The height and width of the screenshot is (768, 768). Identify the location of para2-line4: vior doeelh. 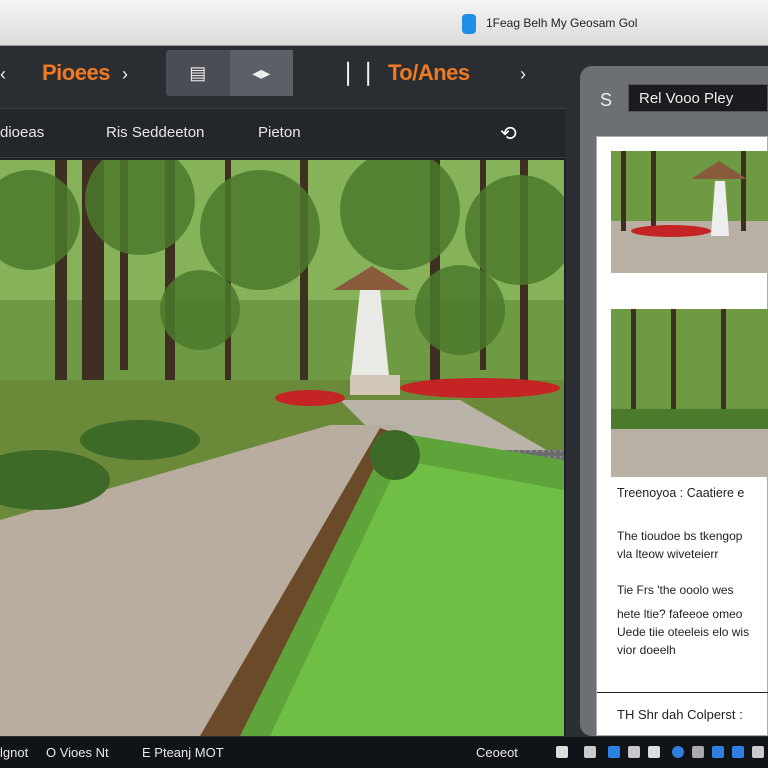
(646, 650).